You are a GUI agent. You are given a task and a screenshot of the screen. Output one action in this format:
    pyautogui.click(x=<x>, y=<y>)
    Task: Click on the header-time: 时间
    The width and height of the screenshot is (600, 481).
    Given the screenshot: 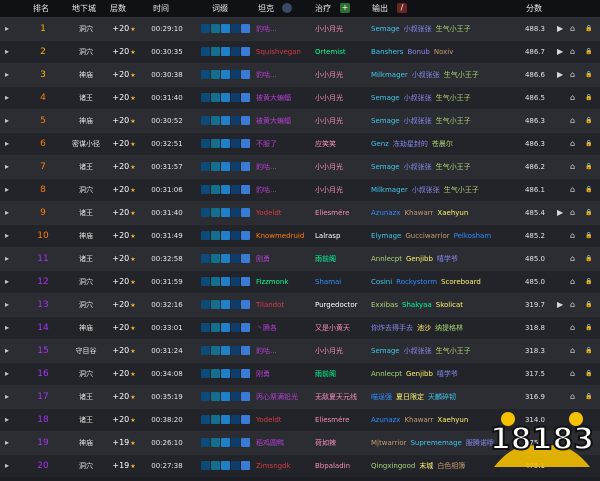 What is the action you would take?
    pyautogui.click(x=161, y=8)
    